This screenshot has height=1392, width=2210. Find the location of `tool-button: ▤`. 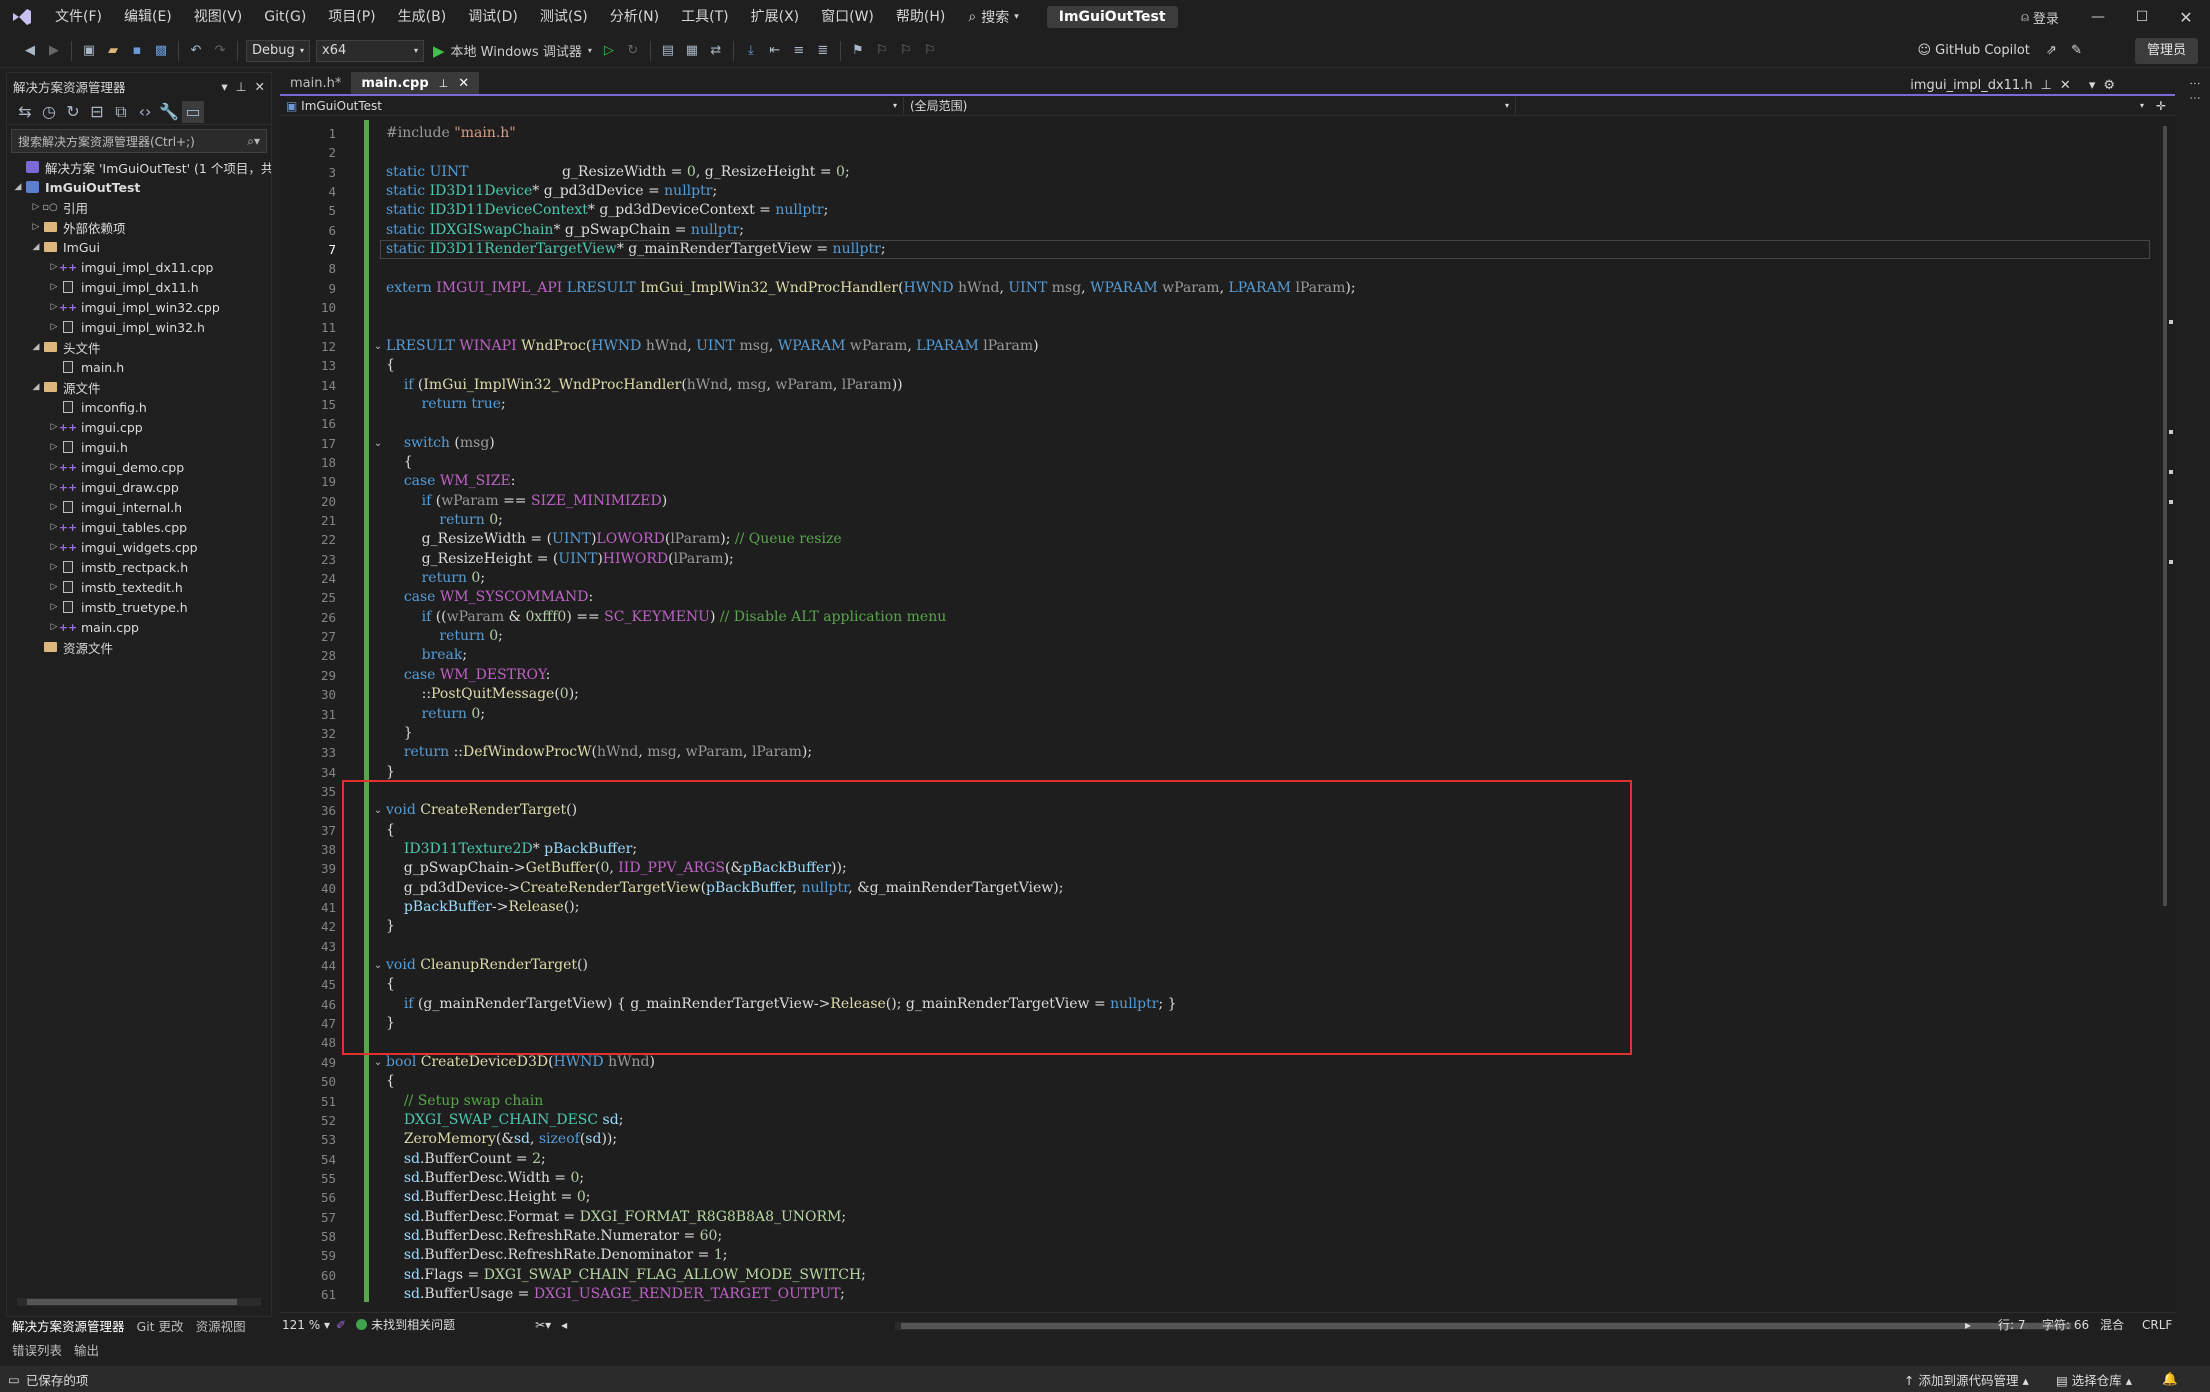

tool-button: ▤ is located at coordinates (668, 51).